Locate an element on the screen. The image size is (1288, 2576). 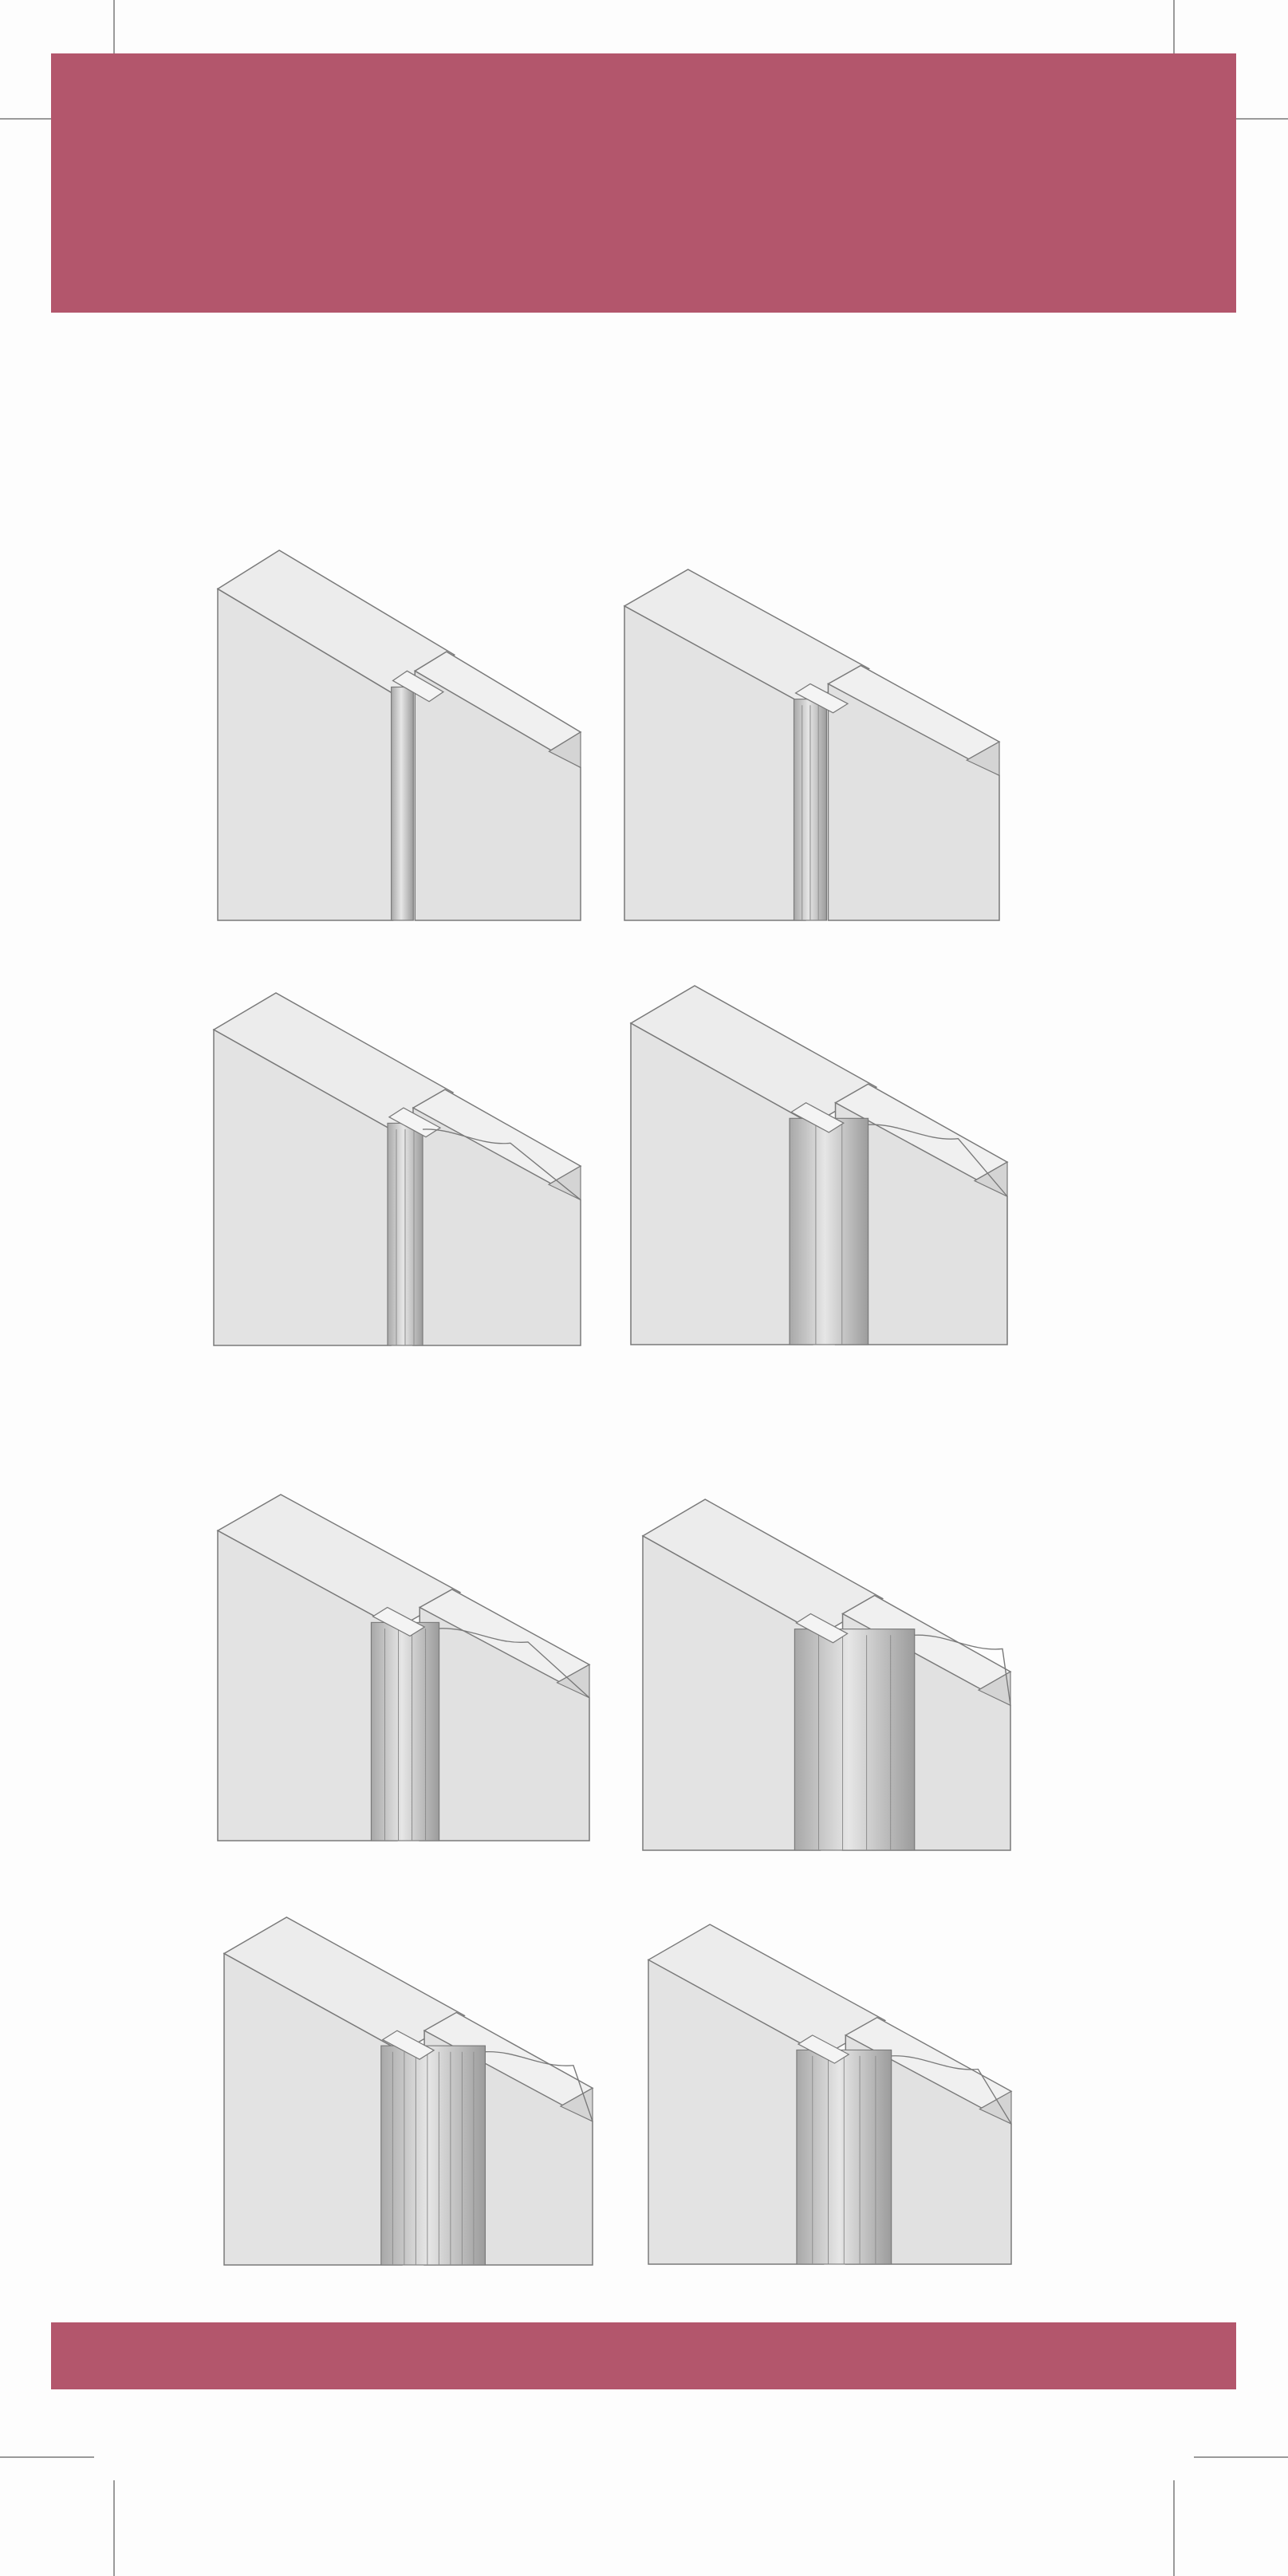
profile-cove-bead-long-ogee is located at coordinates (403, 1667).